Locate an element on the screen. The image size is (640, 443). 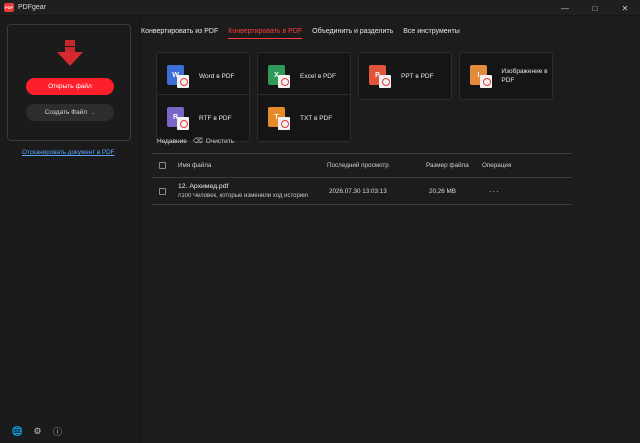
row-checkbox is located at coordinates (162, 191).